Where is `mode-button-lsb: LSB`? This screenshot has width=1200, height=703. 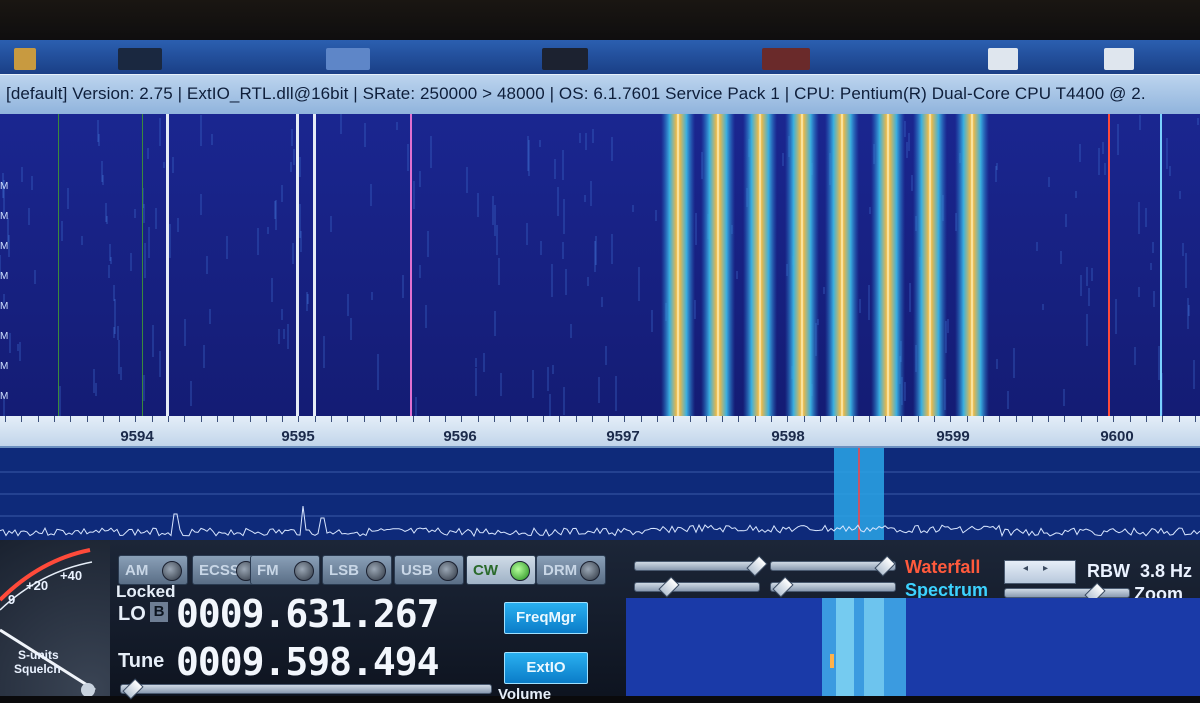 mode-button-lsb: LSB is located at coordinates (357, 570).